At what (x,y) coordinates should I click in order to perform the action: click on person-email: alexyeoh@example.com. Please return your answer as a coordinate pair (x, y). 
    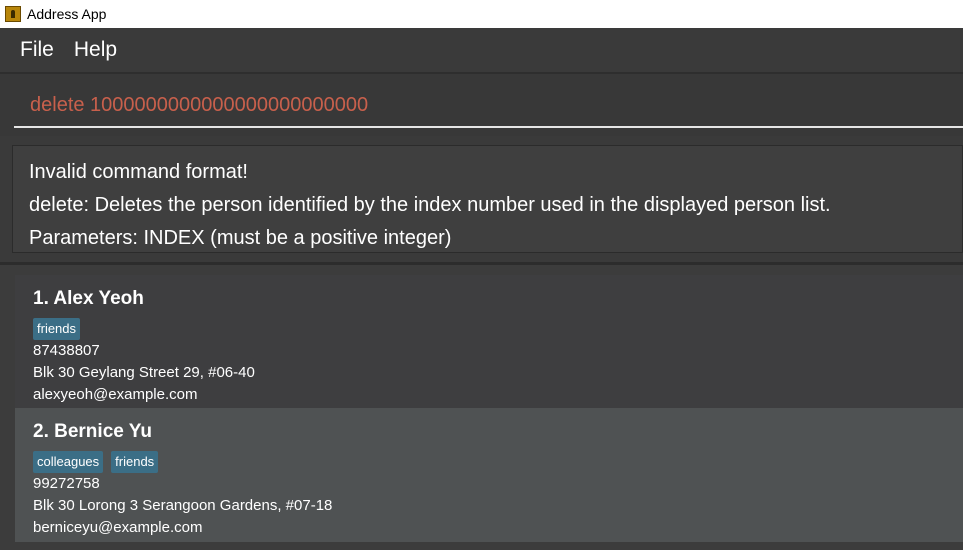
    Looking at the image, I should click on (115, 394).